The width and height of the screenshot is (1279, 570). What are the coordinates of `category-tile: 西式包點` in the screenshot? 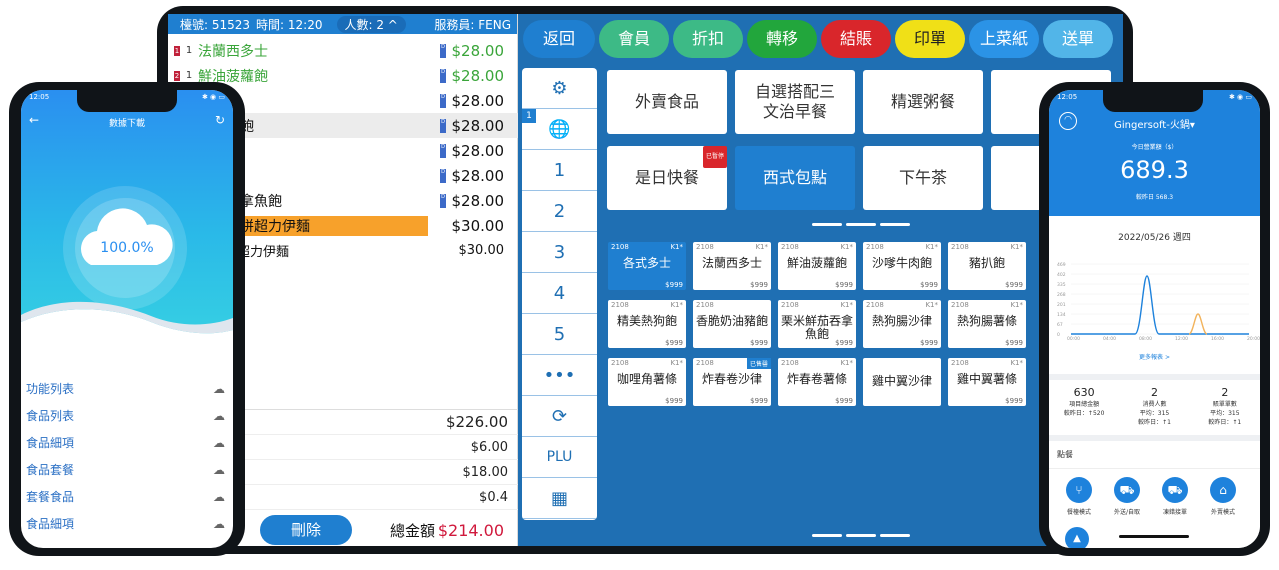 It's located at (795, 178).